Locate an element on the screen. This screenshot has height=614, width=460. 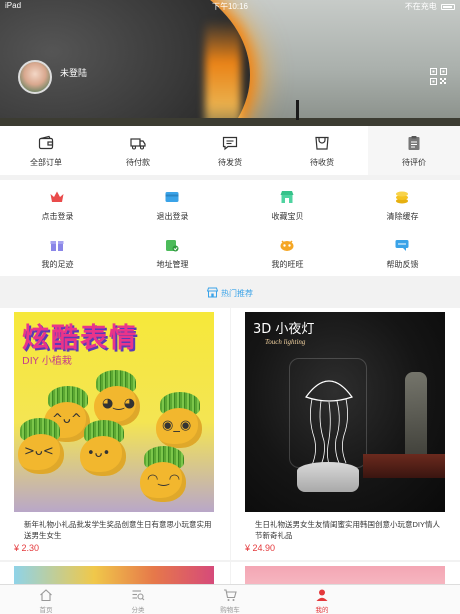
product-image-headline: 炫酷表情 is located at coordinates (80, 338).